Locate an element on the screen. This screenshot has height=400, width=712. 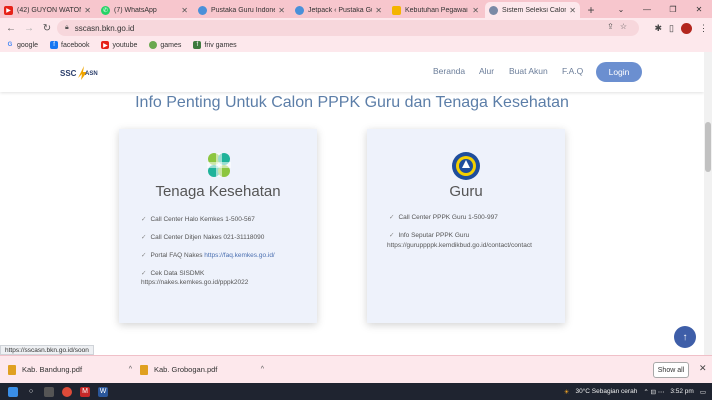
extensions-icon: ✱ is located at coordinates (659, 28).